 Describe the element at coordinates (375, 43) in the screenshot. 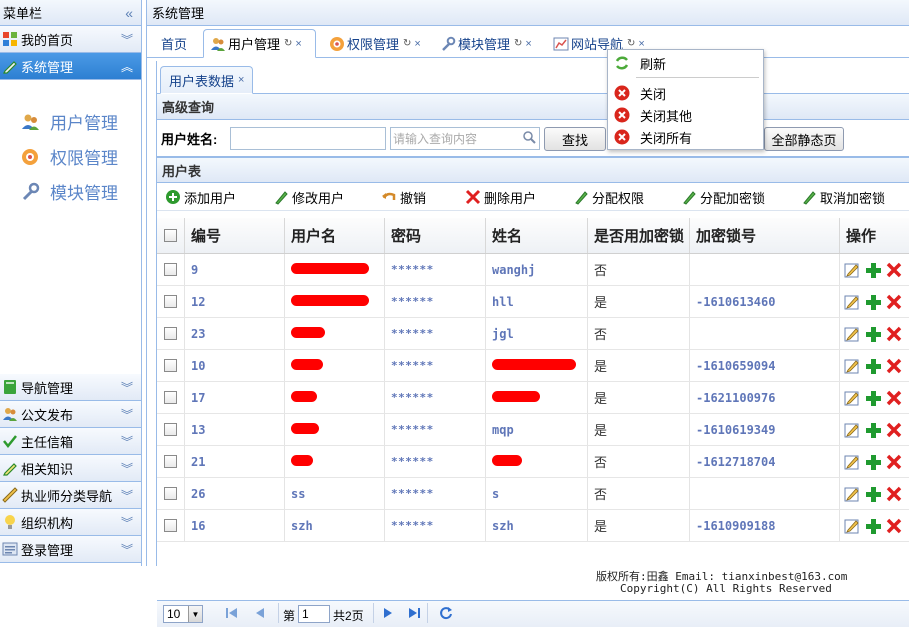

I see `tab-permission-management: 权限管理 ↻ ×` at that location.